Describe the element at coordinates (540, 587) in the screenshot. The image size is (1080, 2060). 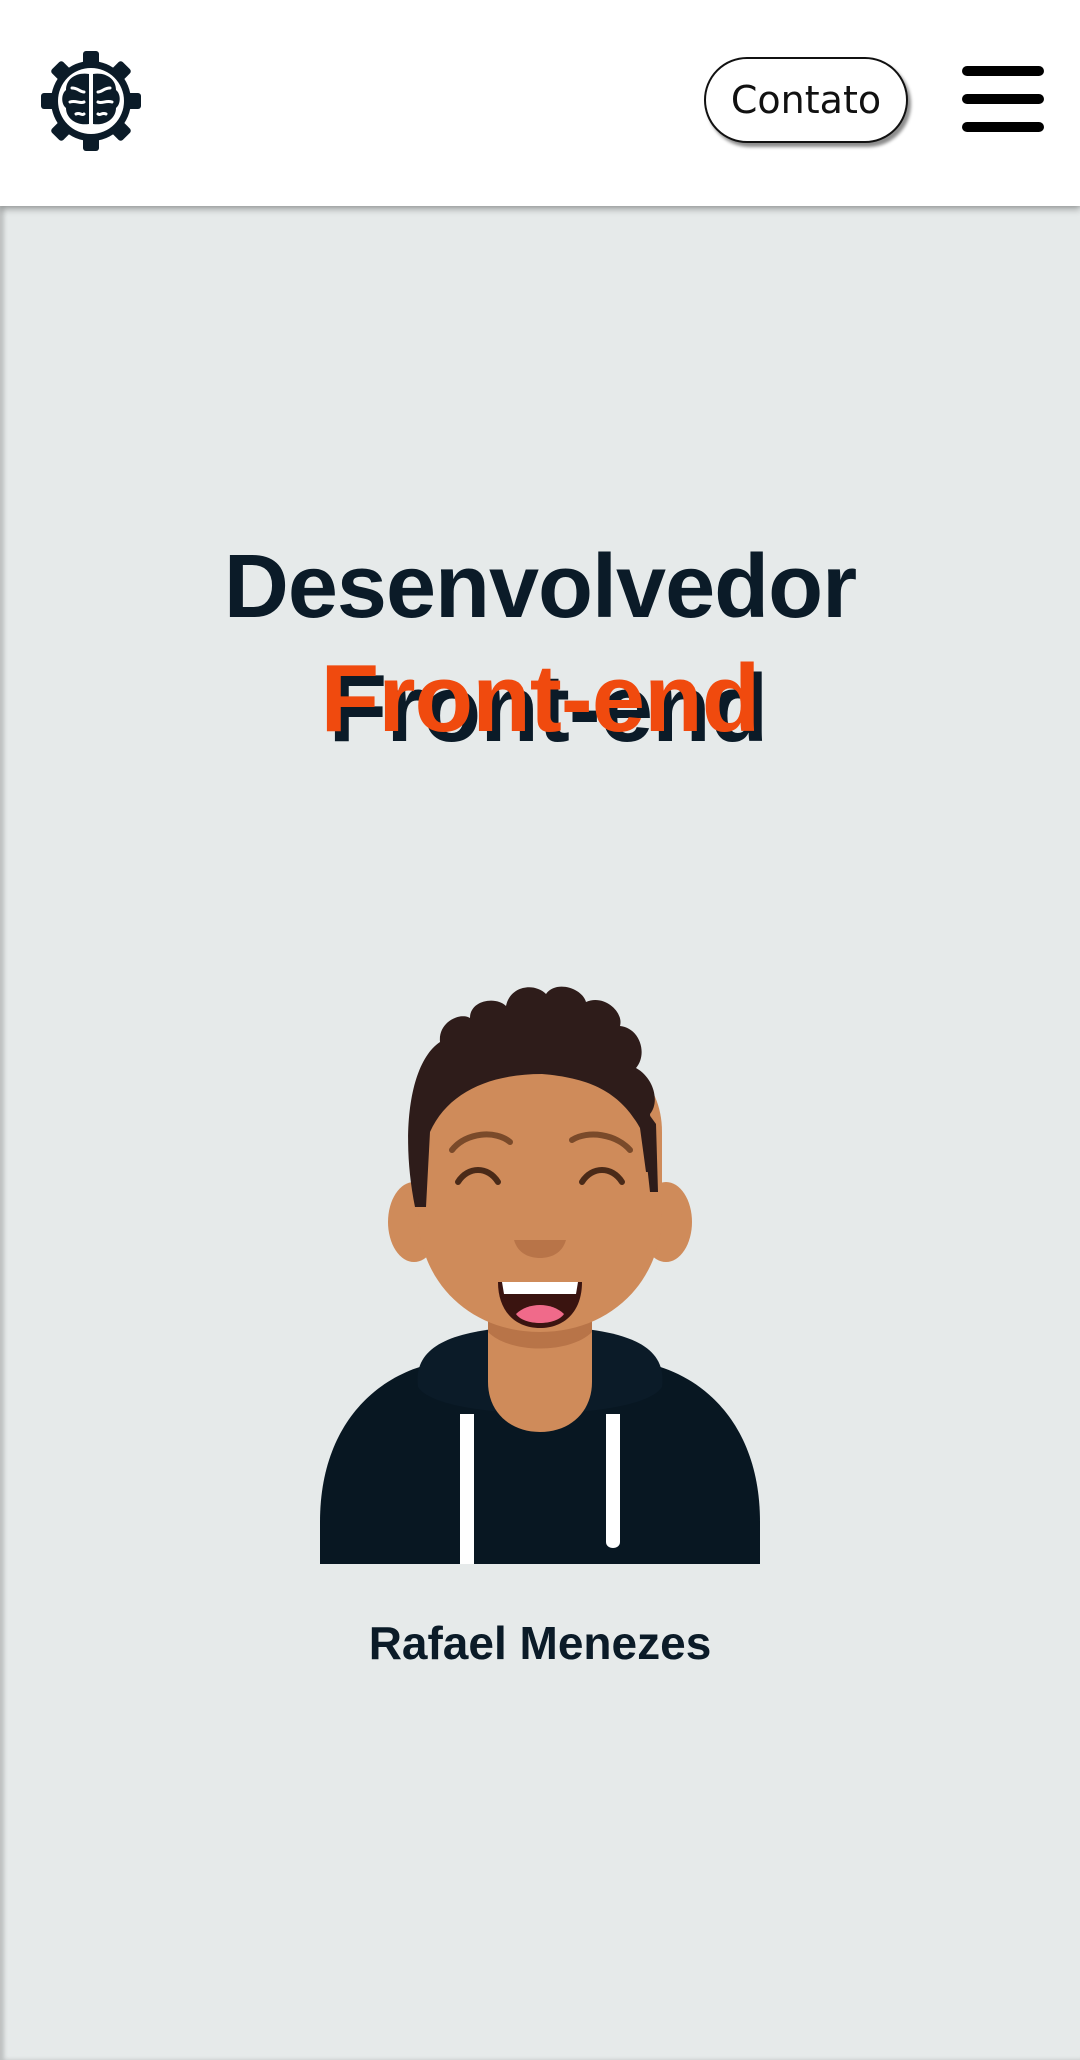
I see `hero-title-line1: Desenvolvedor` at that location.